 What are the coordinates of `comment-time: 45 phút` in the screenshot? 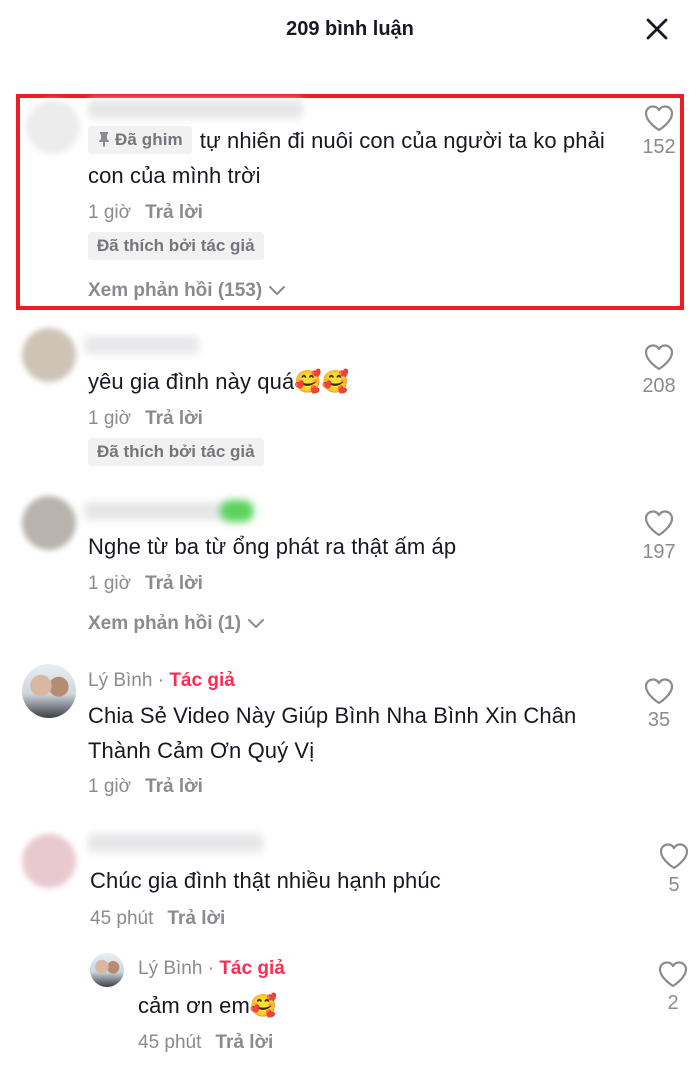 It's located at (122, 918).